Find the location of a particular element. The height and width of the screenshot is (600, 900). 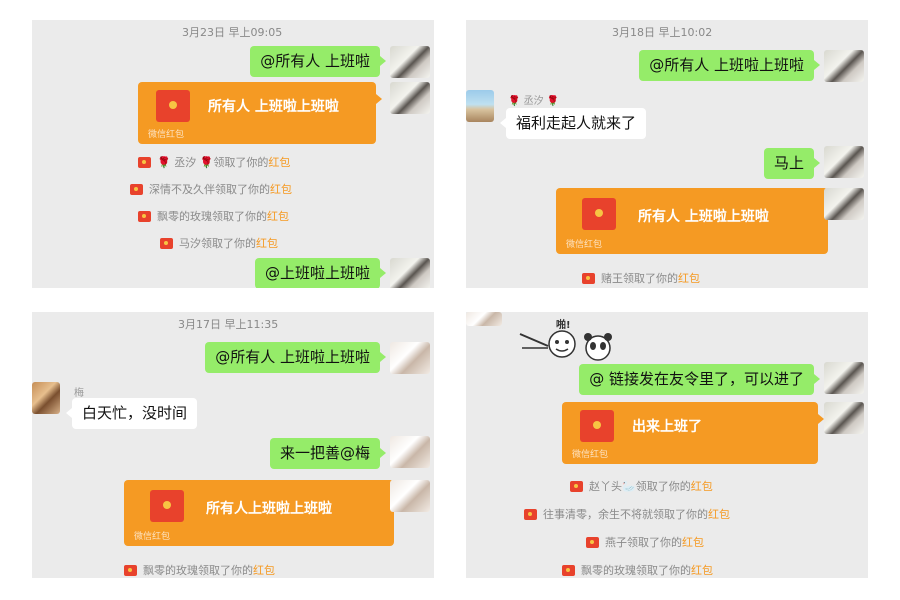

timestamp: 3月17日 早上11:35 is located at coordinates (228, 324).